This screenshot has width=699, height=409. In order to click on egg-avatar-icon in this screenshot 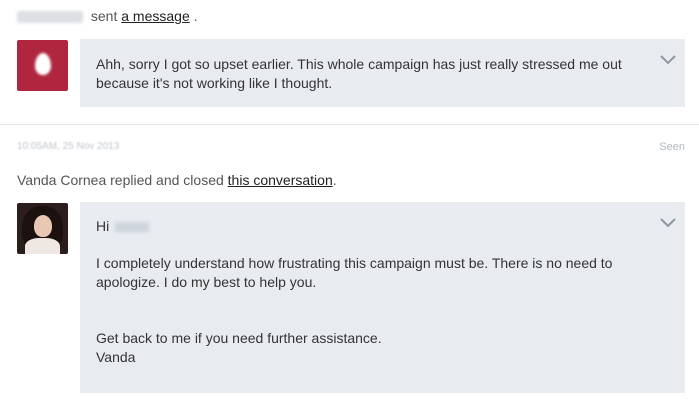, I will do `click(43, 64)`.